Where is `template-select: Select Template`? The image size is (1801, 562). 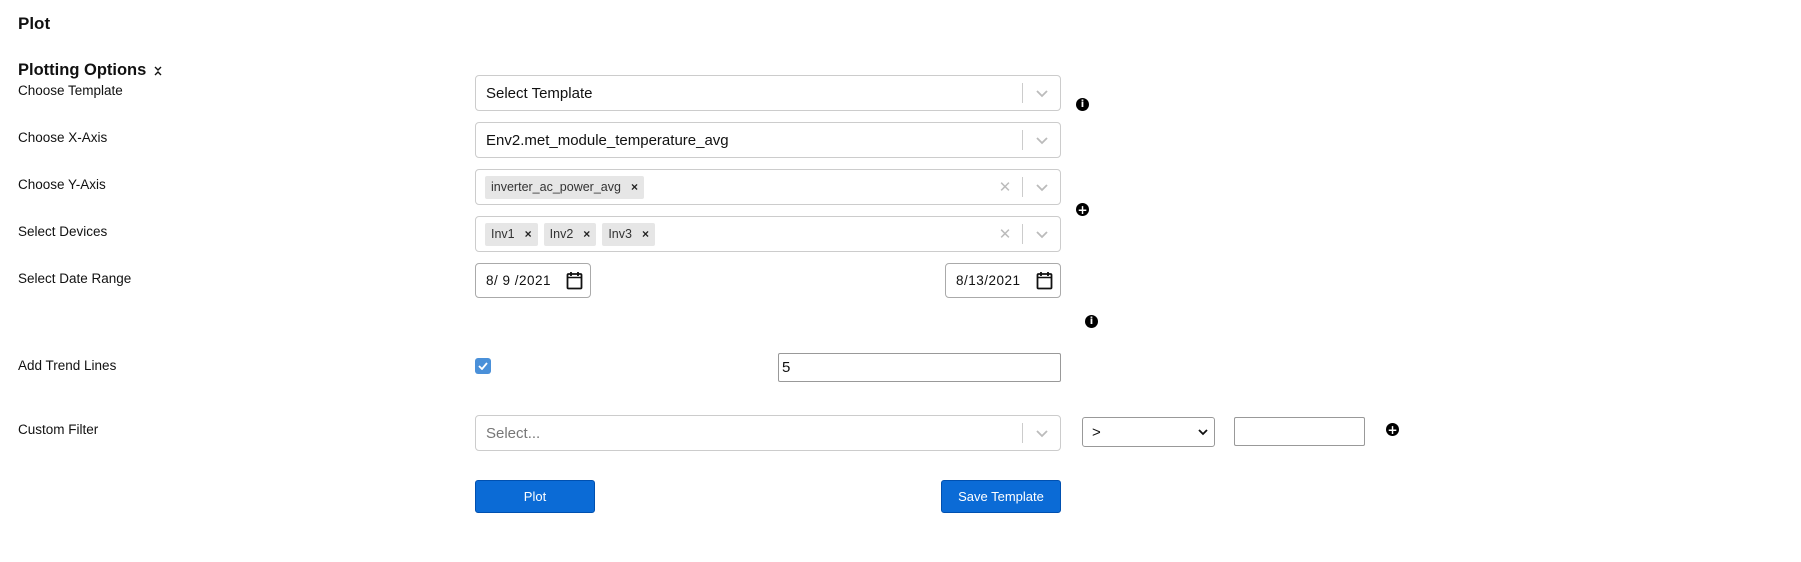 template-select: Select Template is located at coordinates (768, 93).